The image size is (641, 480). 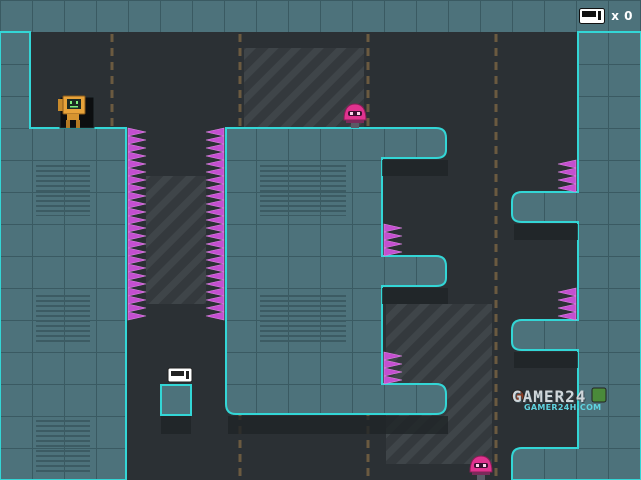 I want to click on watermark-domain: GAMER24H.COM, so click(x=563, y=407).